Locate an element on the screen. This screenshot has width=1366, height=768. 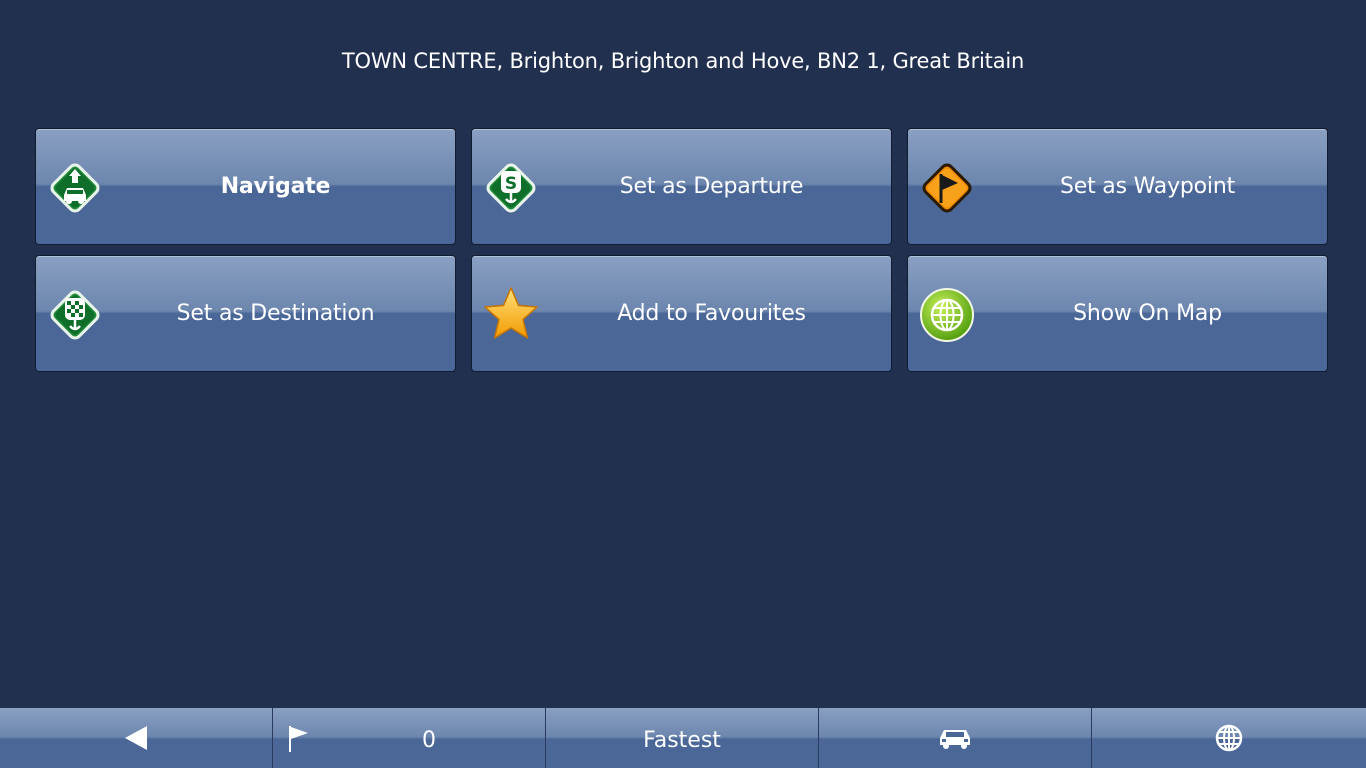
back-button is located at coordinates (136, 738).